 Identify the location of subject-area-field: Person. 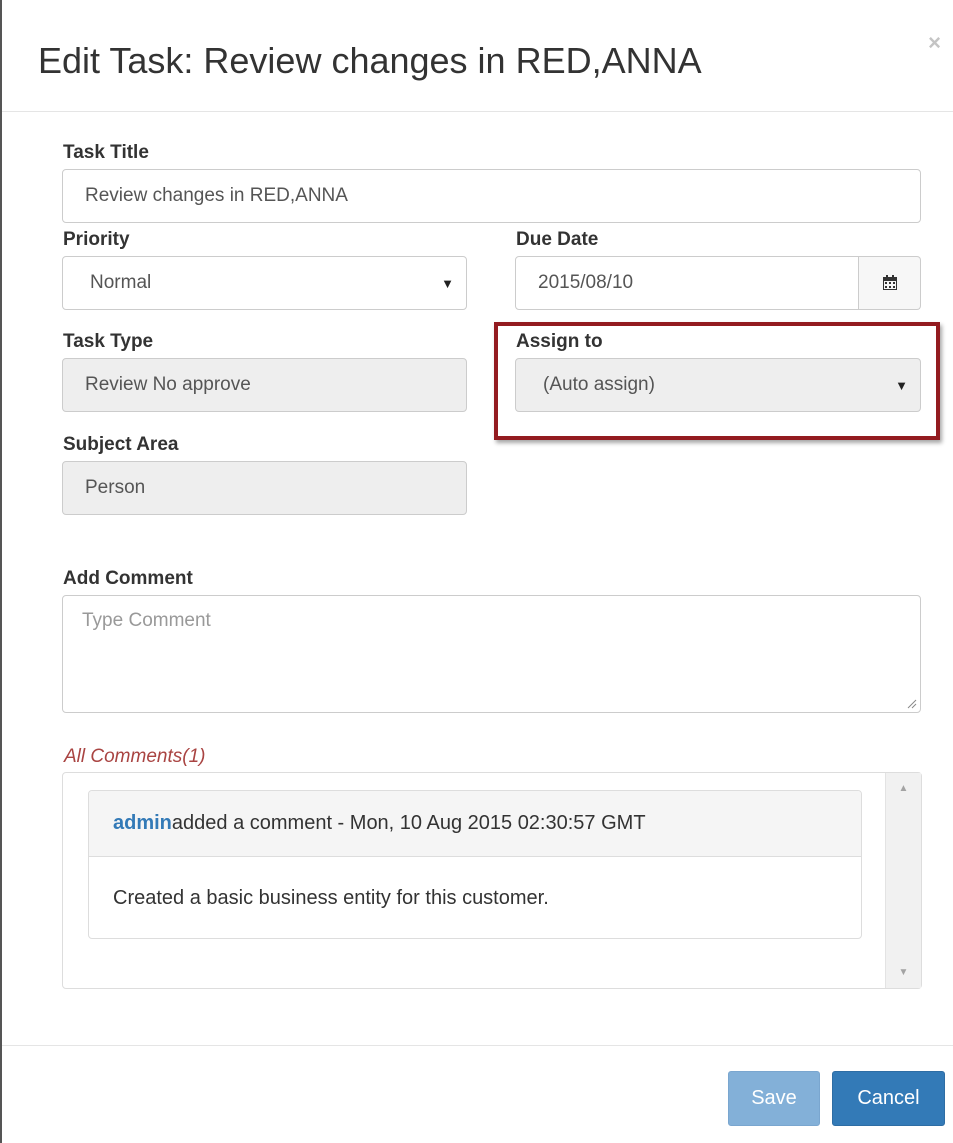
(264, 488).